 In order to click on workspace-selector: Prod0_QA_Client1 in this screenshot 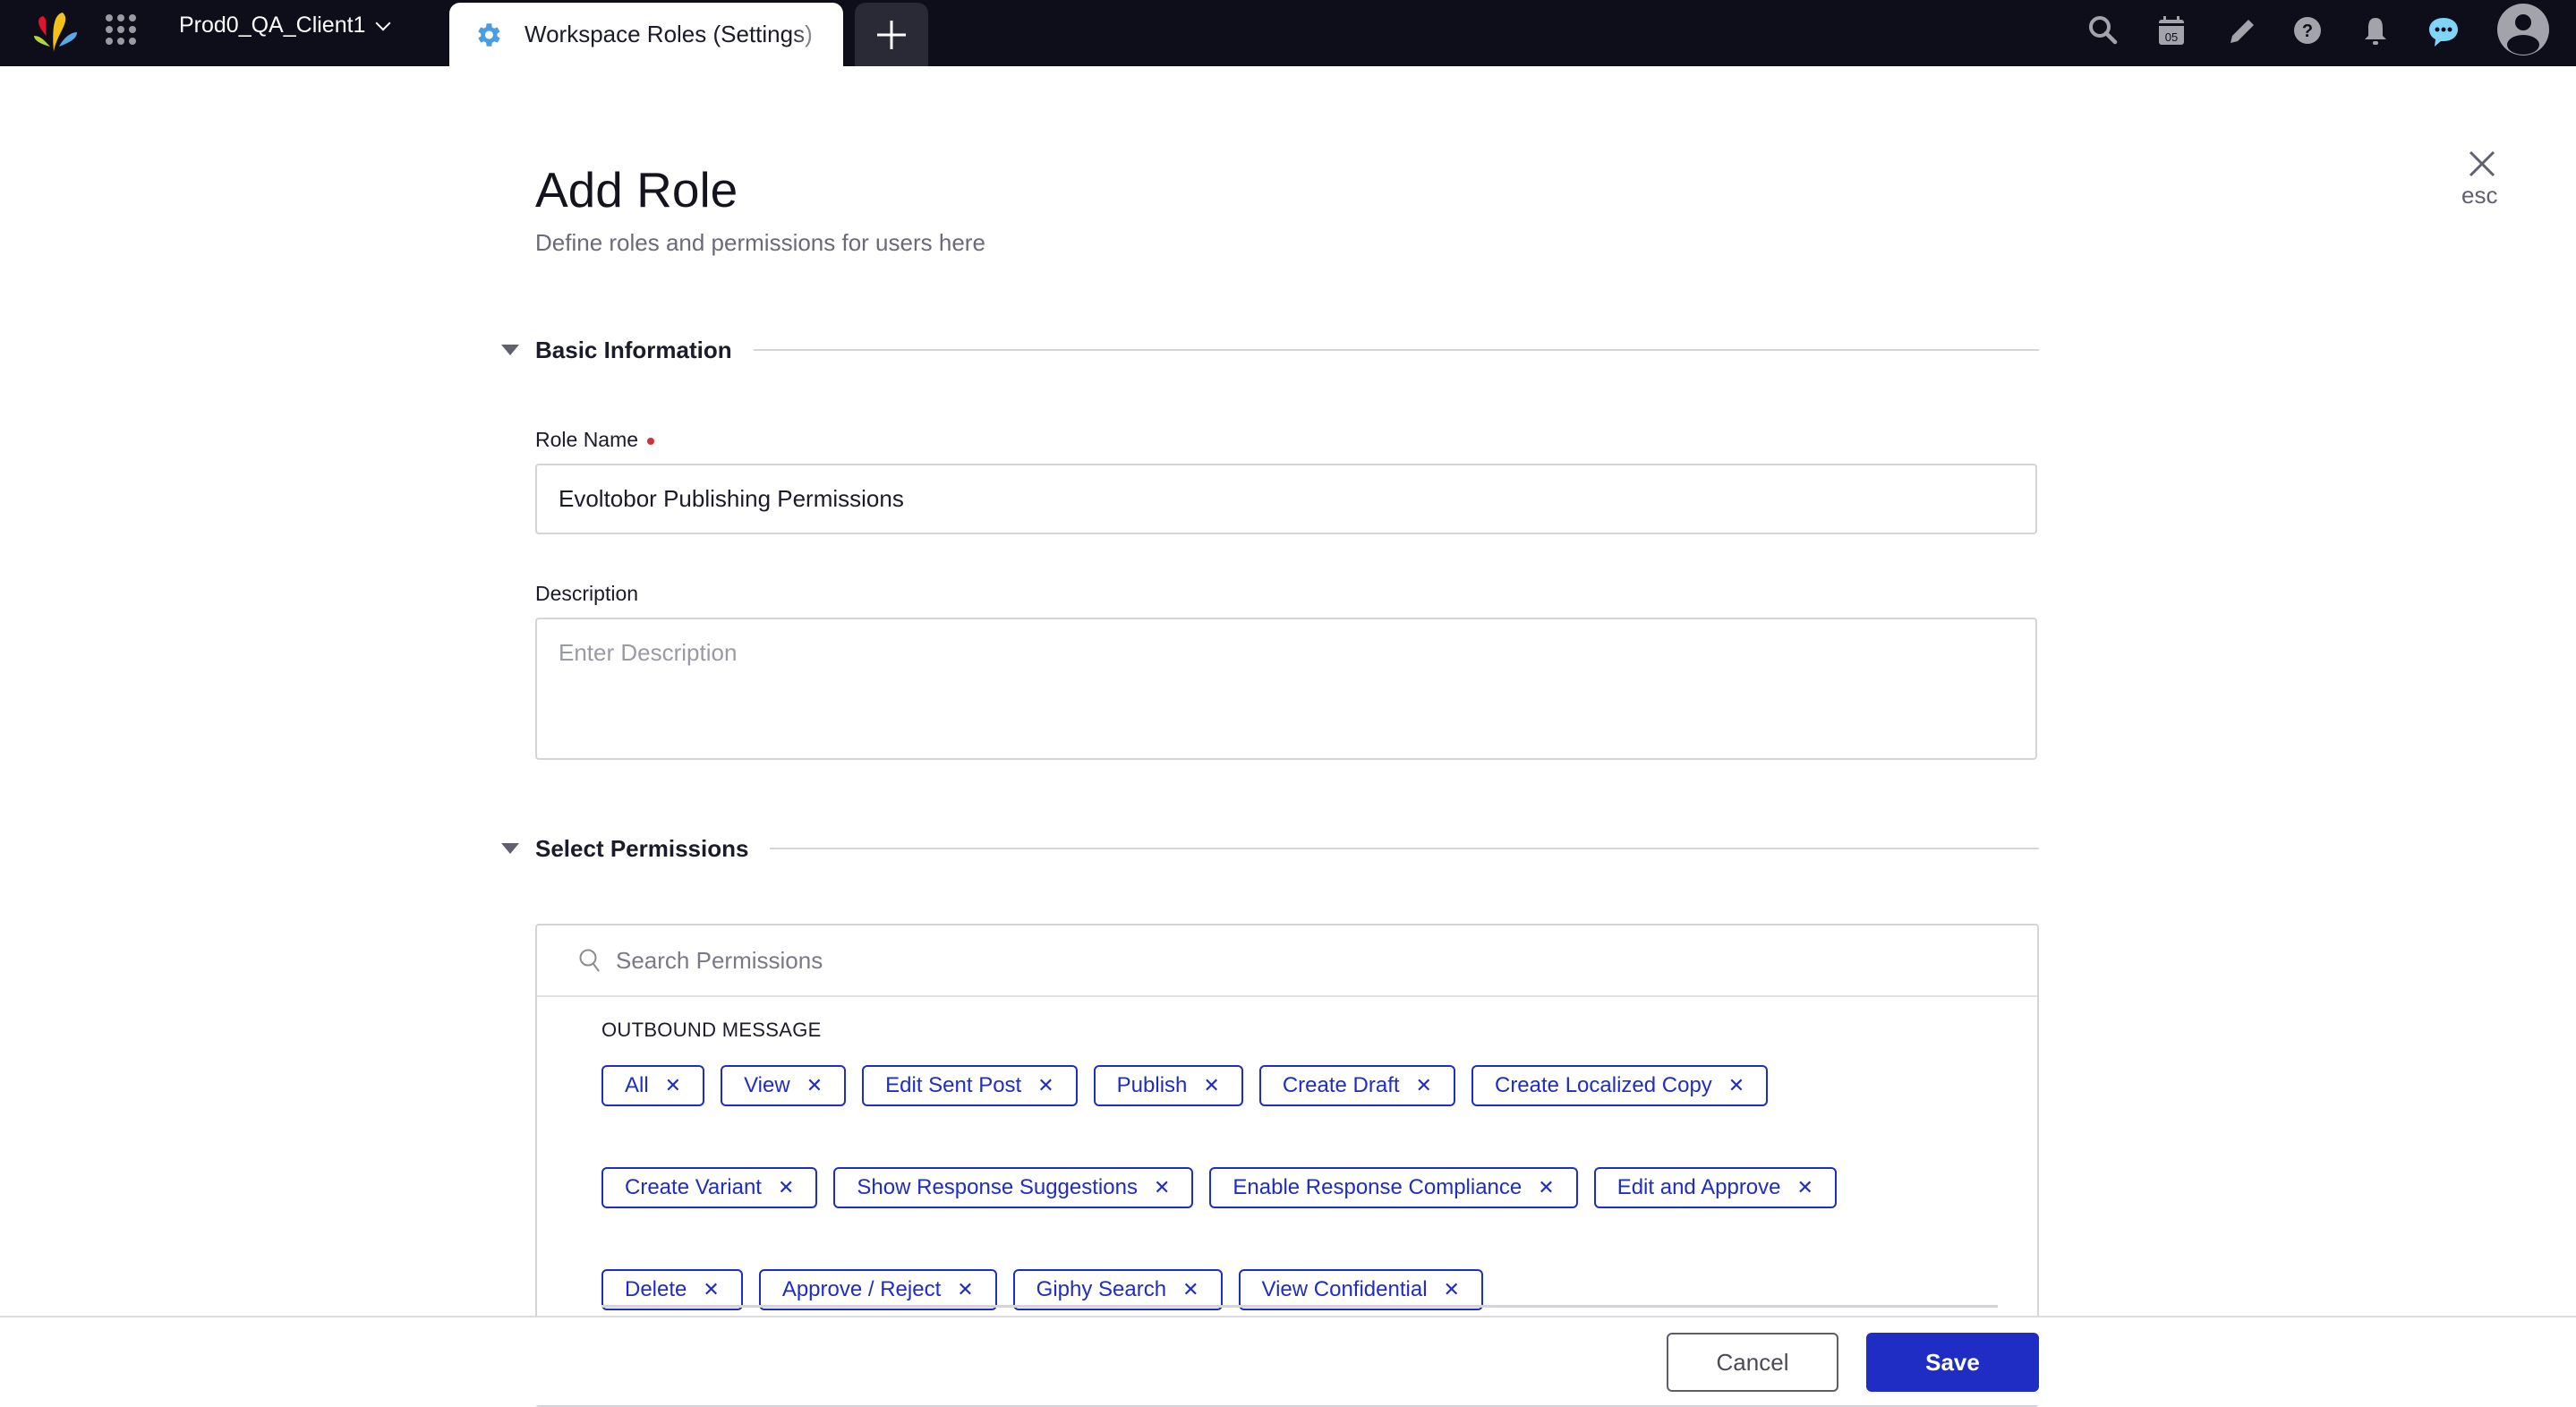, I will do `click(285, 25)`.